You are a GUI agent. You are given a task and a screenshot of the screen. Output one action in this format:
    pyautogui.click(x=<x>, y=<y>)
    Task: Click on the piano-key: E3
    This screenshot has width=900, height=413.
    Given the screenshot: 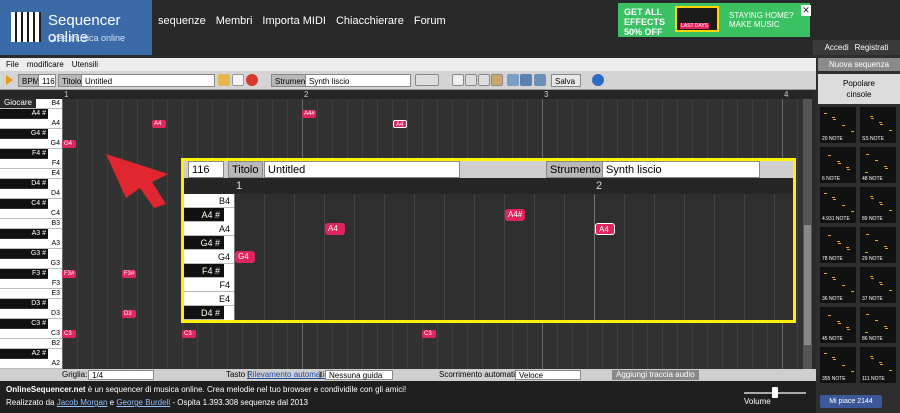 What is the action you would take?
    pyautogui.click(x=31, y=294)
    